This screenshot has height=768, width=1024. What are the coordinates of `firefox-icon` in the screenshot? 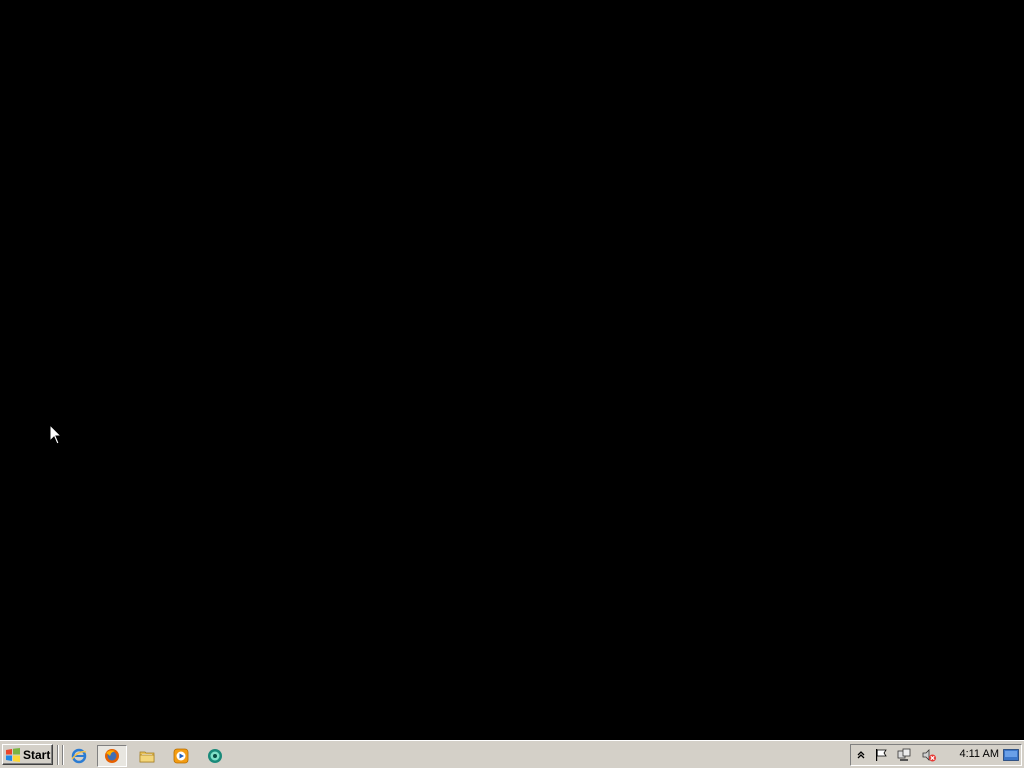 It's located at (112, 756).